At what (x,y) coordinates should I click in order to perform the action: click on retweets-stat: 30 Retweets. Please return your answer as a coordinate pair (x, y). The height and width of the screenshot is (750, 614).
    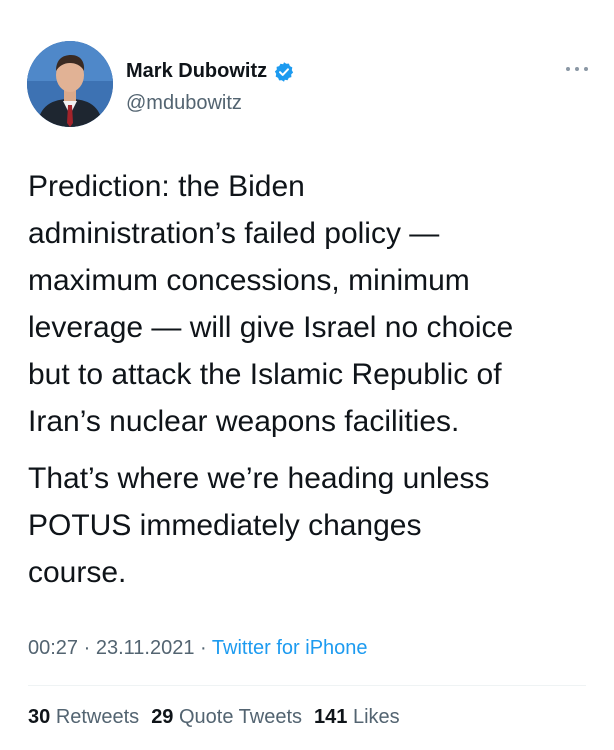
    Looking at the image, I should click on (83, 717).